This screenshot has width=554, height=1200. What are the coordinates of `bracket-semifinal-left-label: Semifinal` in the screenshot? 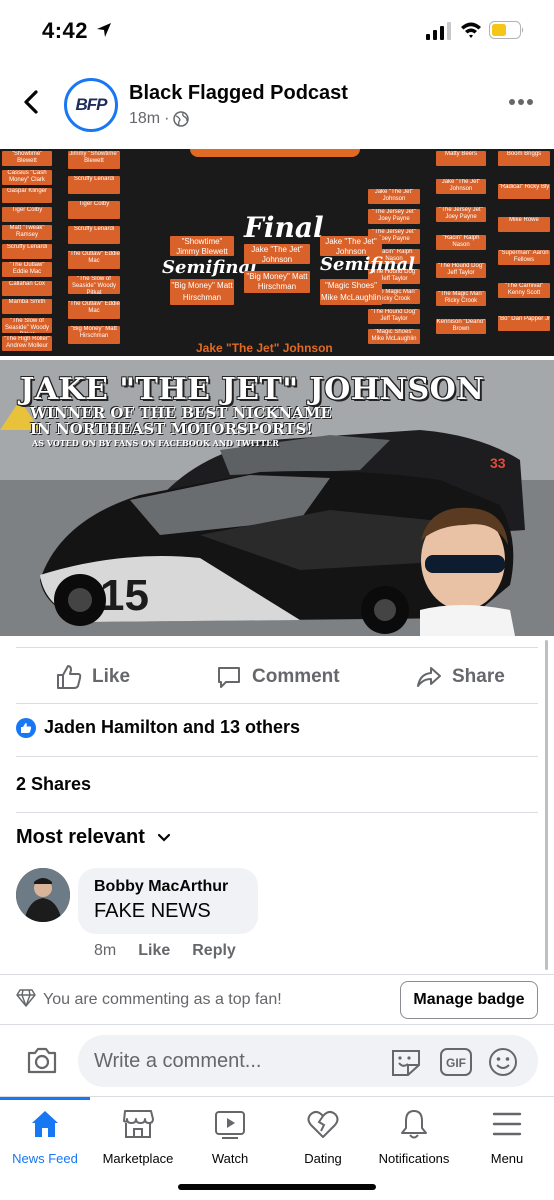 It's located at (210, 267).